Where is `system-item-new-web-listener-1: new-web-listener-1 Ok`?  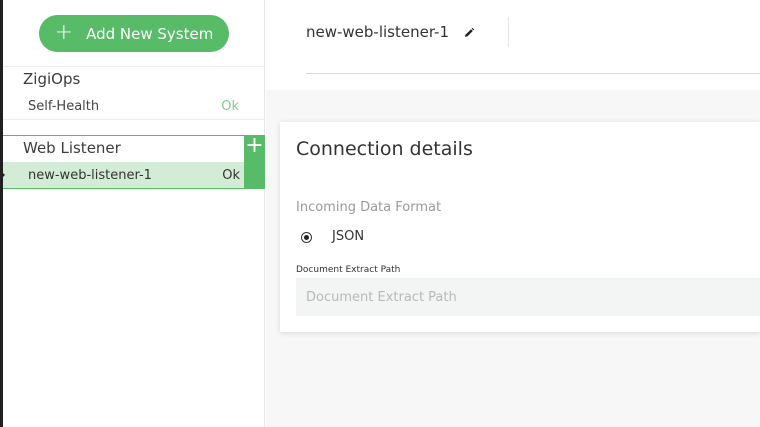
system-item-new-web-listener-1: new-web-listener-1 Ok is located at coordinates (123, 175).